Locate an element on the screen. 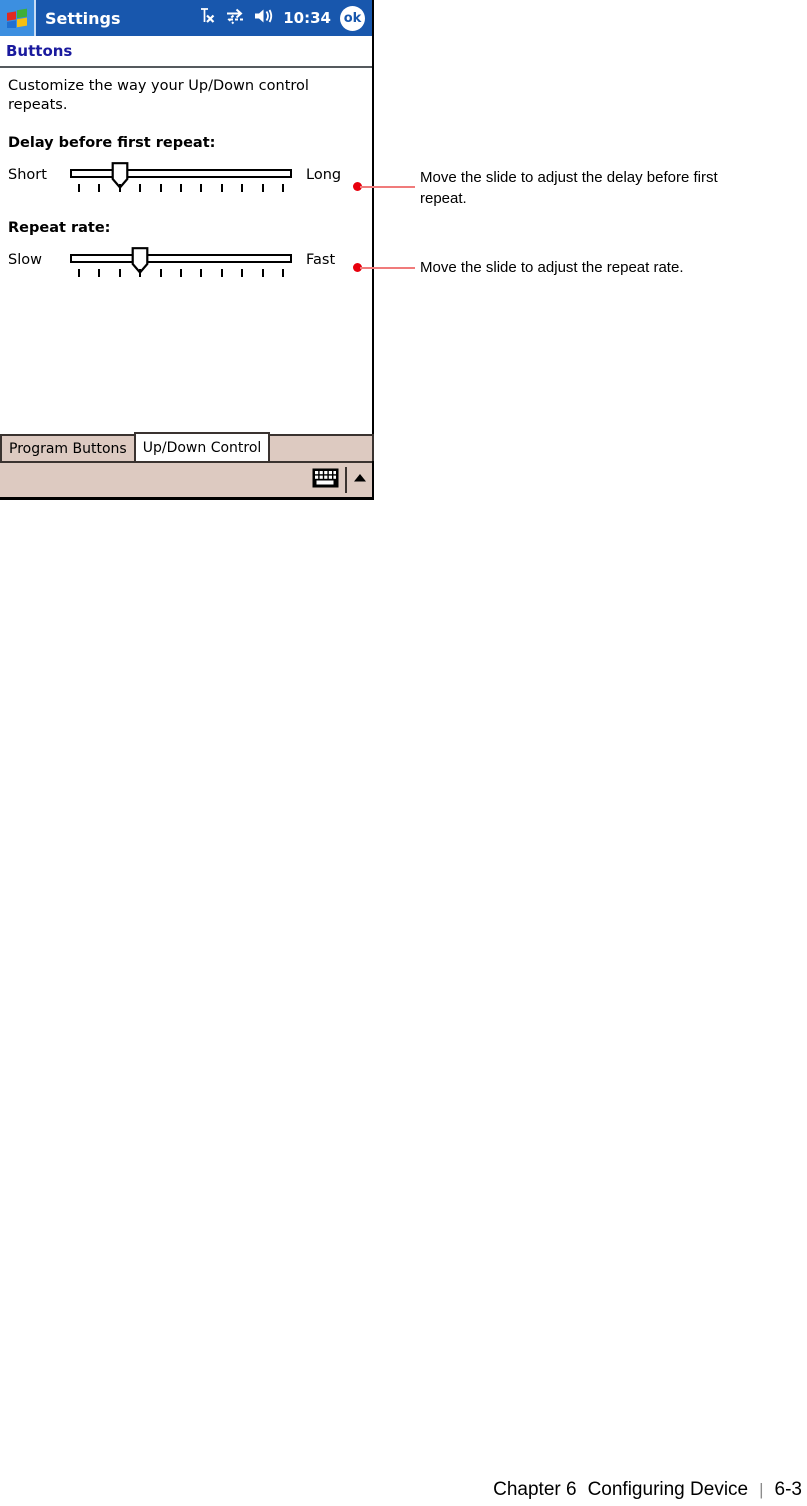 This screenshot has height=1506, width=807. title-bar-status-icons: 10:34 ok is located at coordinates (285, 18).